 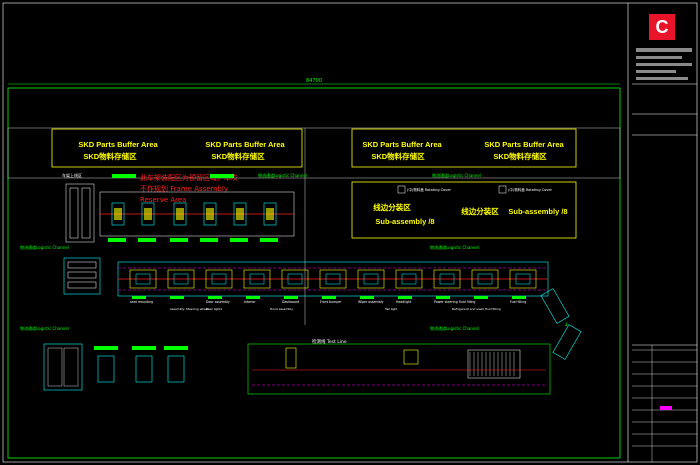 What do you see at coordinates (561, 324) in the screenshot?
I see `transfer-conveyor: ↓` at bounding box center [561, 324].